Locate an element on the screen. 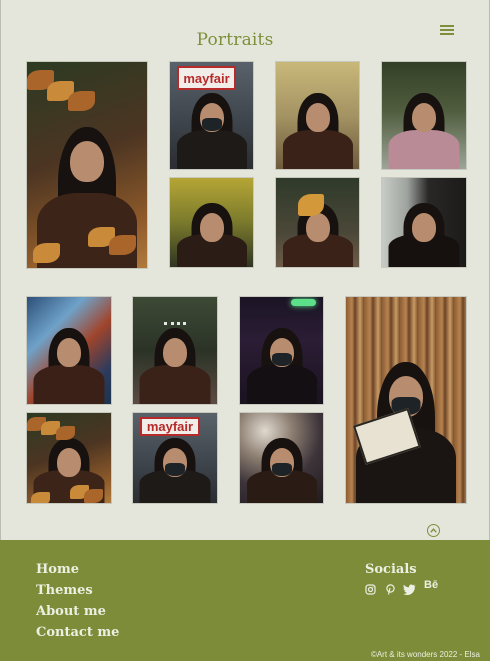 Image resolution: width=490 pixels, height=661 pixels. portrait-leaf-over-eye is located at coordinates (317, 222).